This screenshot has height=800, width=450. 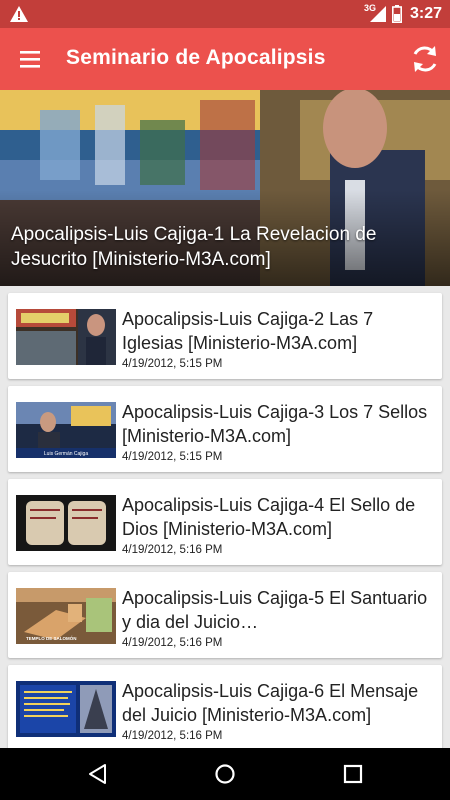 I want to click on recents-icon, so click(x=353, y=774).